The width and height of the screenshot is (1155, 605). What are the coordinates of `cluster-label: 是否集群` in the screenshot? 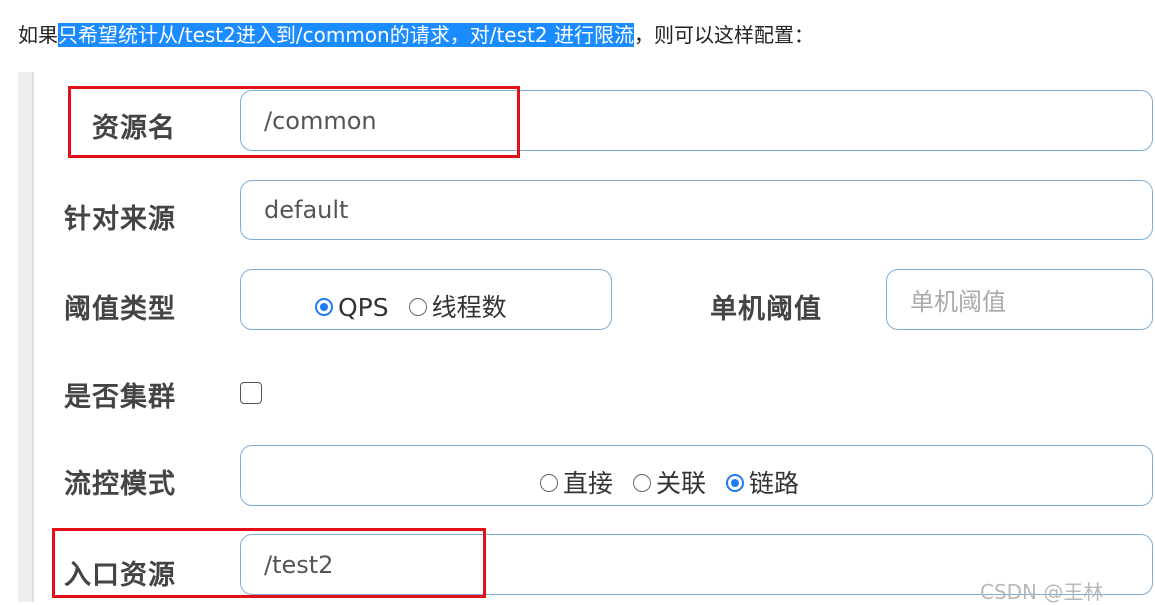 It's located at (120, 397).